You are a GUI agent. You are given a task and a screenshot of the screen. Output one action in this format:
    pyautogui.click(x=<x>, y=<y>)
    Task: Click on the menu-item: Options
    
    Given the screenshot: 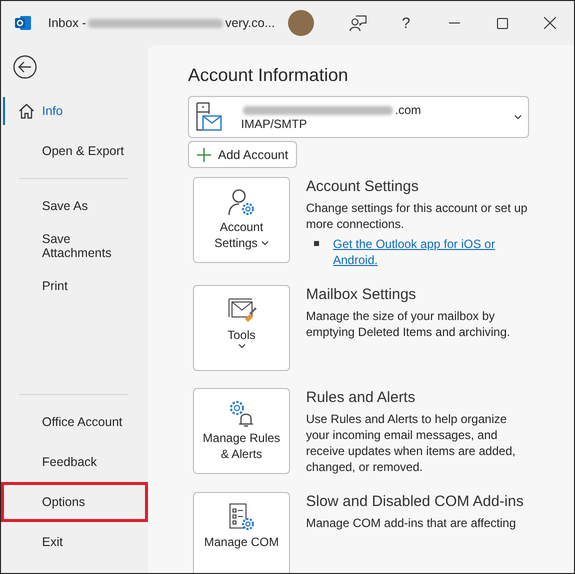 What is the action you would take?
    pyautogui.click(x=74, y=502)
    